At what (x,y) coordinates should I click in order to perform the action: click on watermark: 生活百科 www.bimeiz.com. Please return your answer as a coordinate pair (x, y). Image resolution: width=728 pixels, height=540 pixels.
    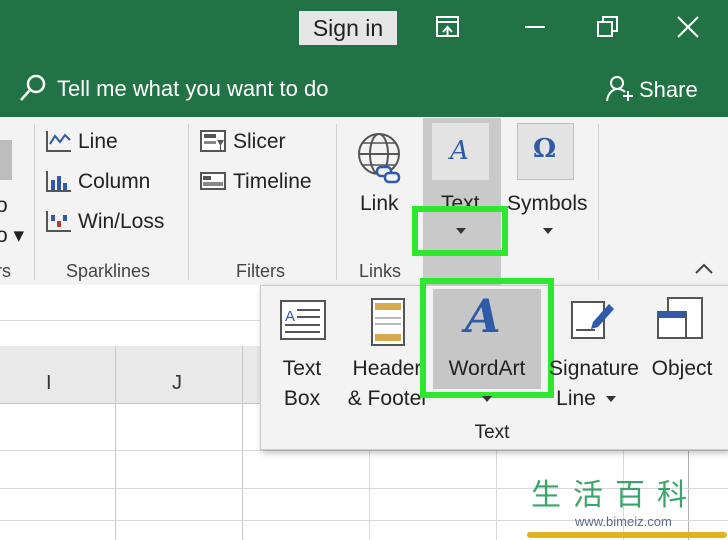
    Looking at the image, I should click on (627, 509).